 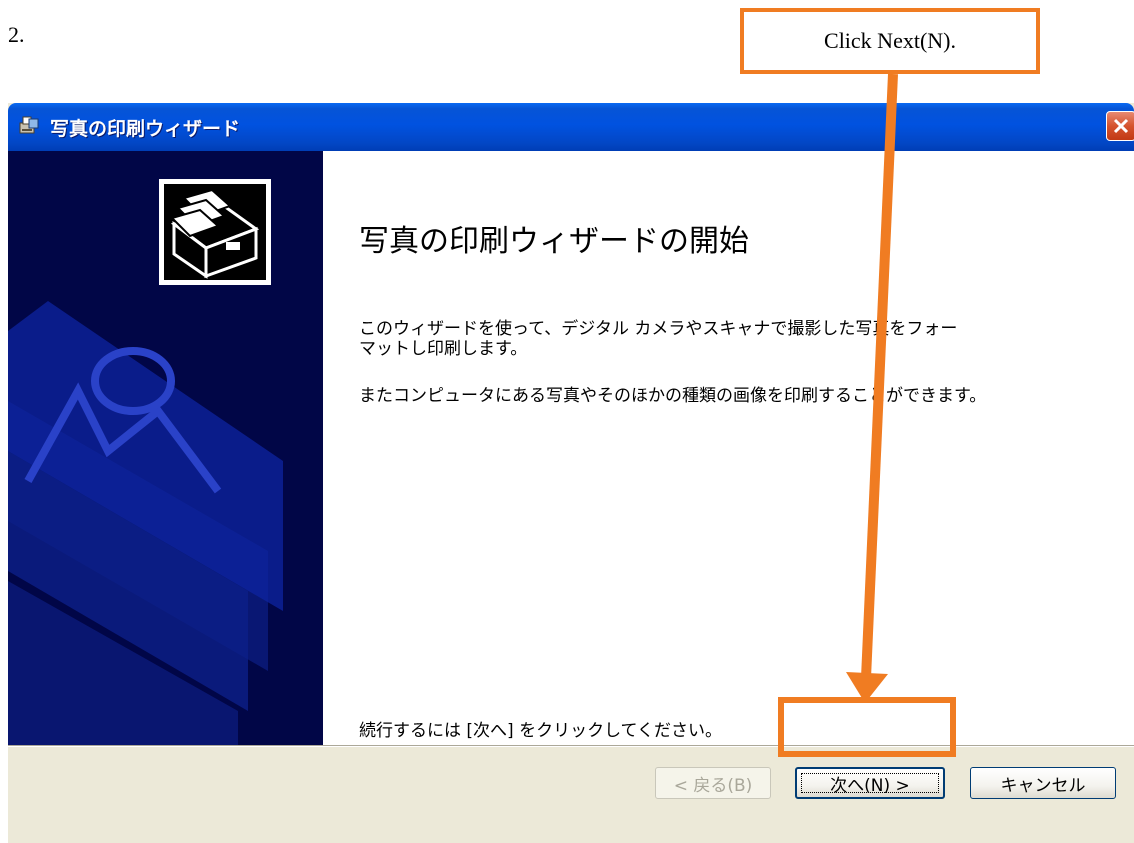 What do you see at coordinates (571, 795) in the screenshot?
I see `wizard-footer: < 戻る(B) 次へ(N) > キャンセル` at bounding box center [571, 795].